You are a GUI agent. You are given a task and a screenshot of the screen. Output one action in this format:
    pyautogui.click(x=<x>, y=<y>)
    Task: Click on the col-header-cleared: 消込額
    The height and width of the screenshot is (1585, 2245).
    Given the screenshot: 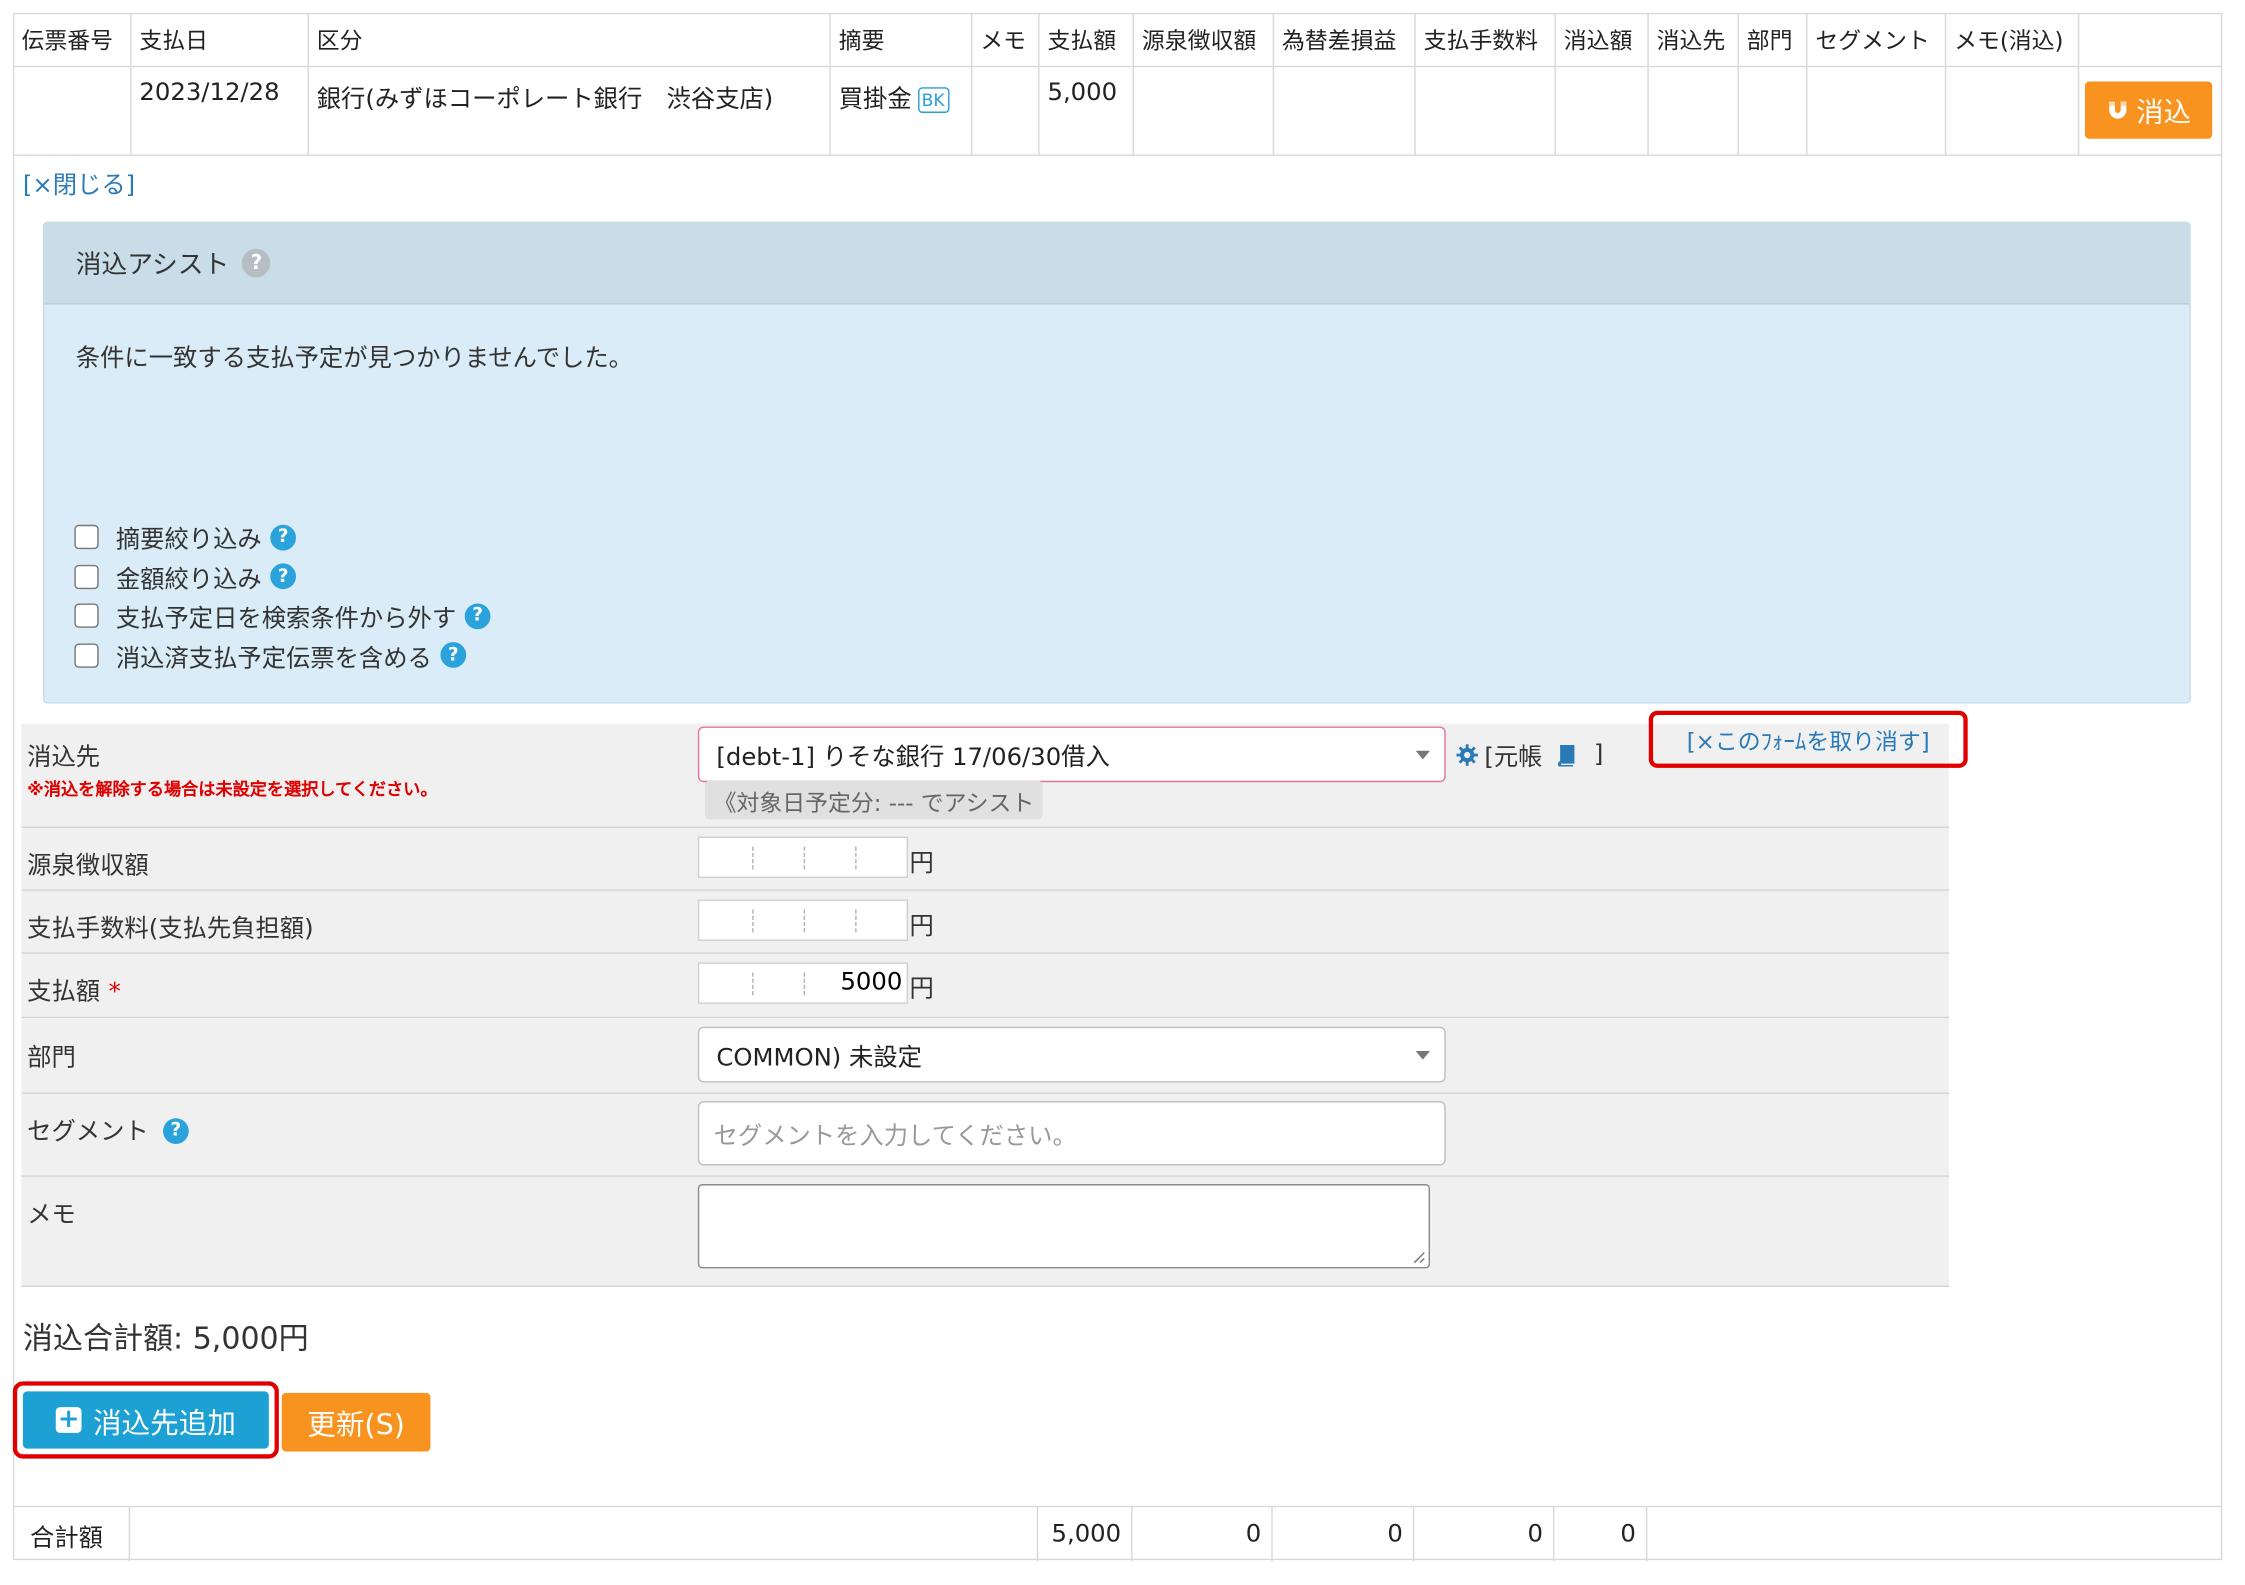 What is the action you would take?
    pyautogui.click(x=1601, y=39)
    